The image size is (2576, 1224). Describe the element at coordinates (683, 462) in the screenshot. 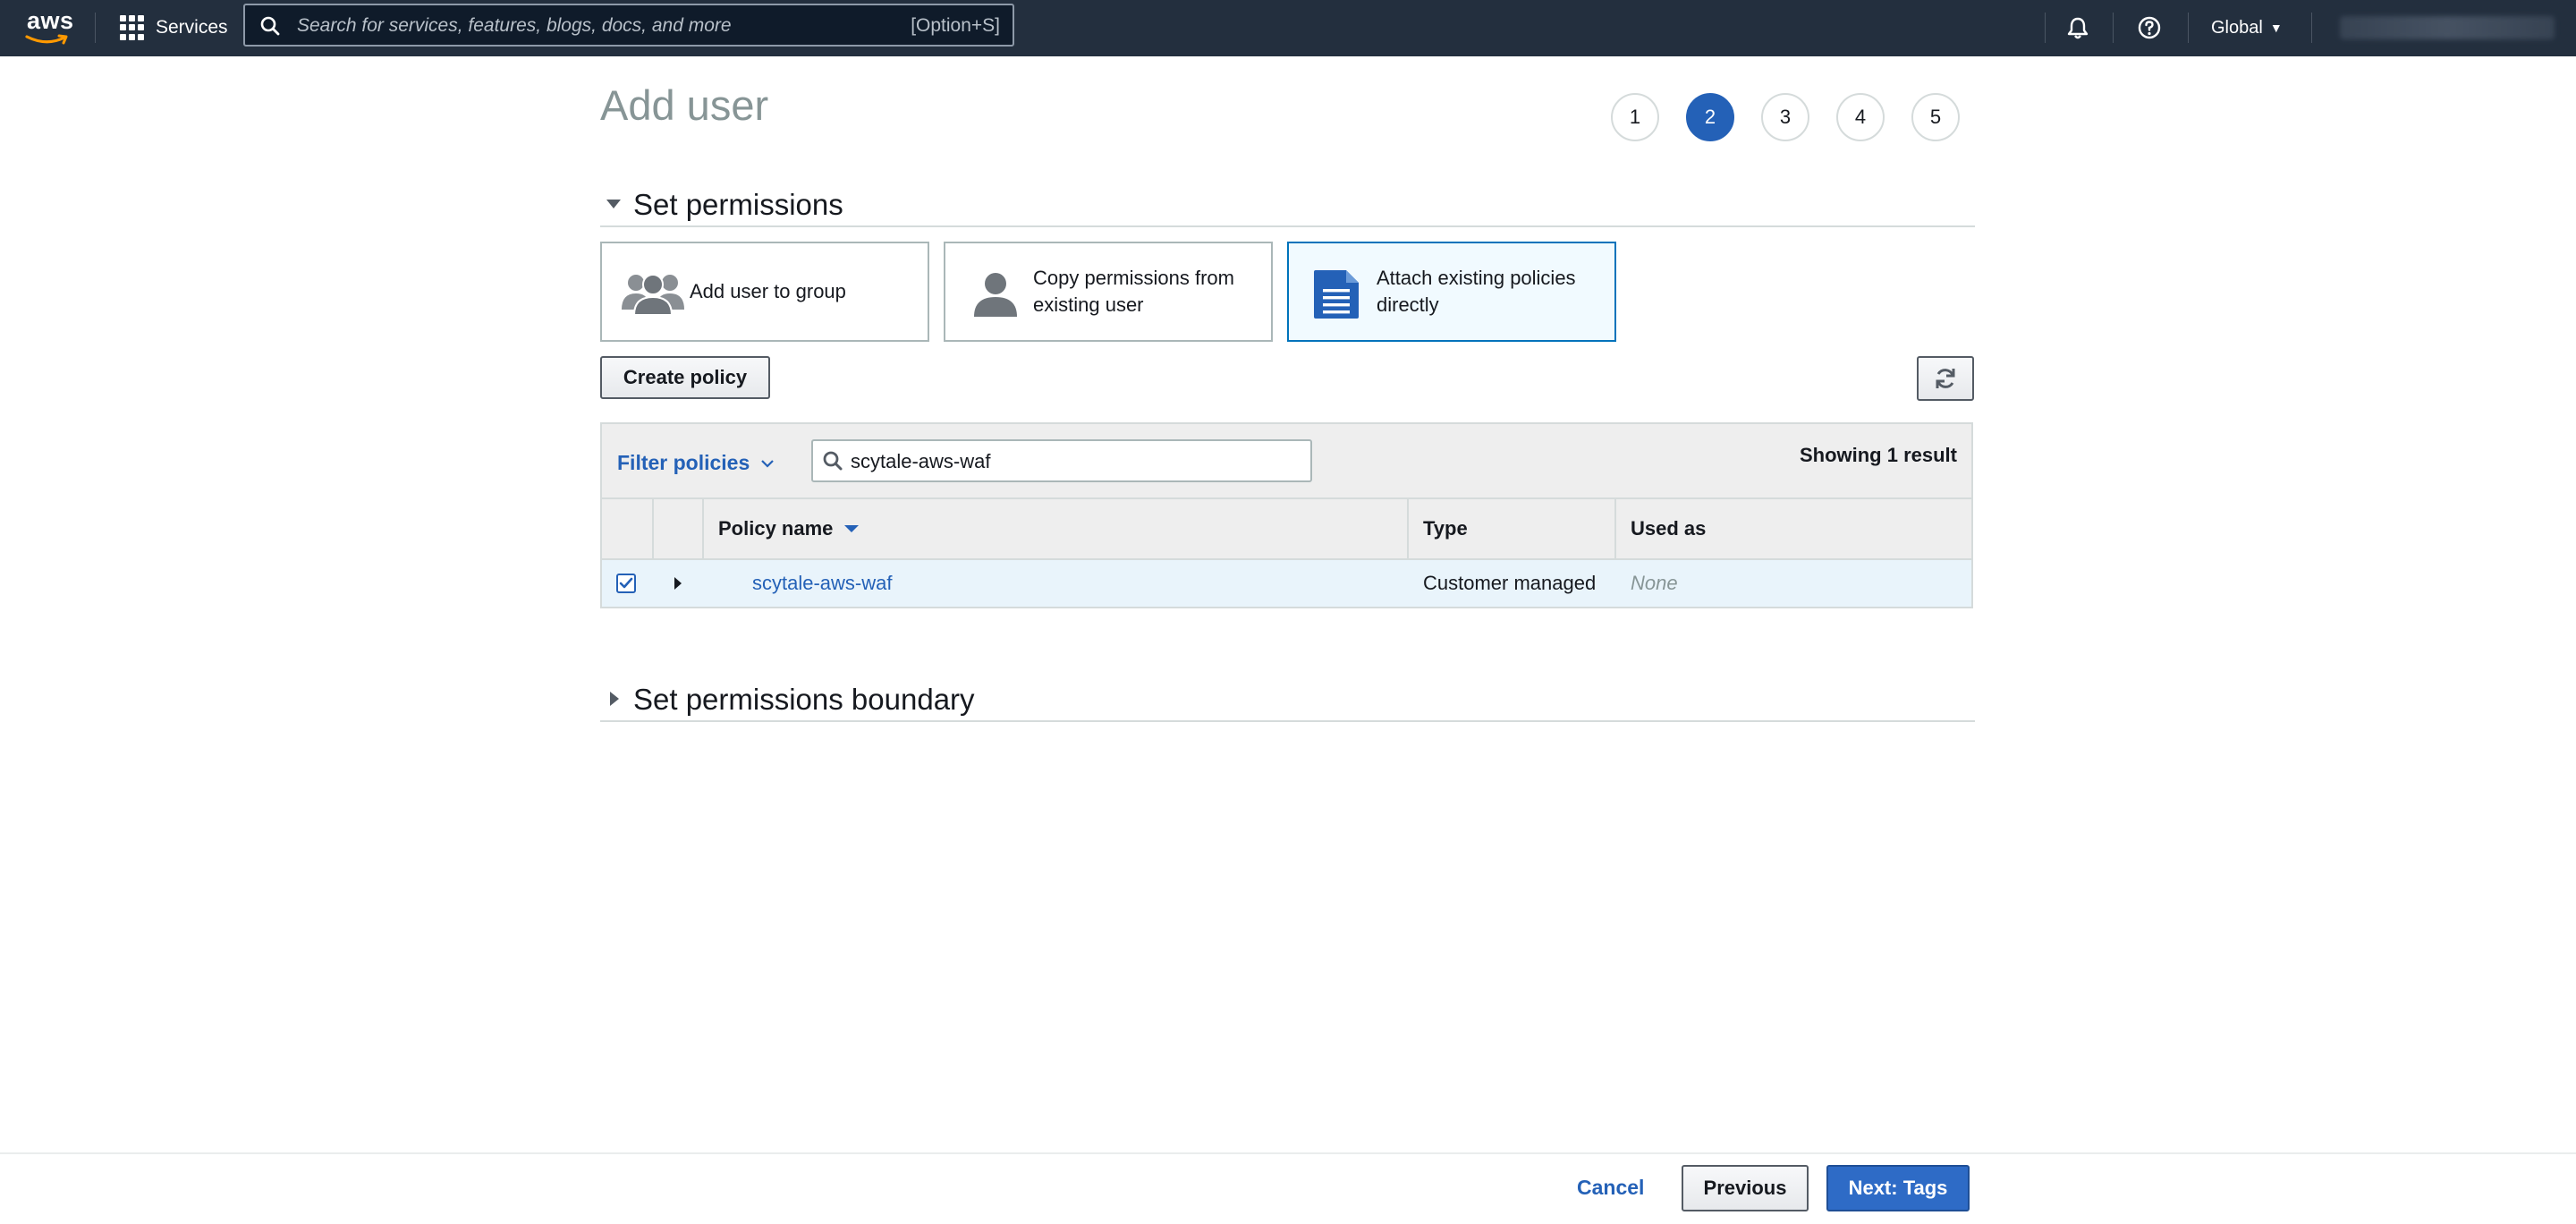

I see `filter-policies-label: Filter policies` at that location.